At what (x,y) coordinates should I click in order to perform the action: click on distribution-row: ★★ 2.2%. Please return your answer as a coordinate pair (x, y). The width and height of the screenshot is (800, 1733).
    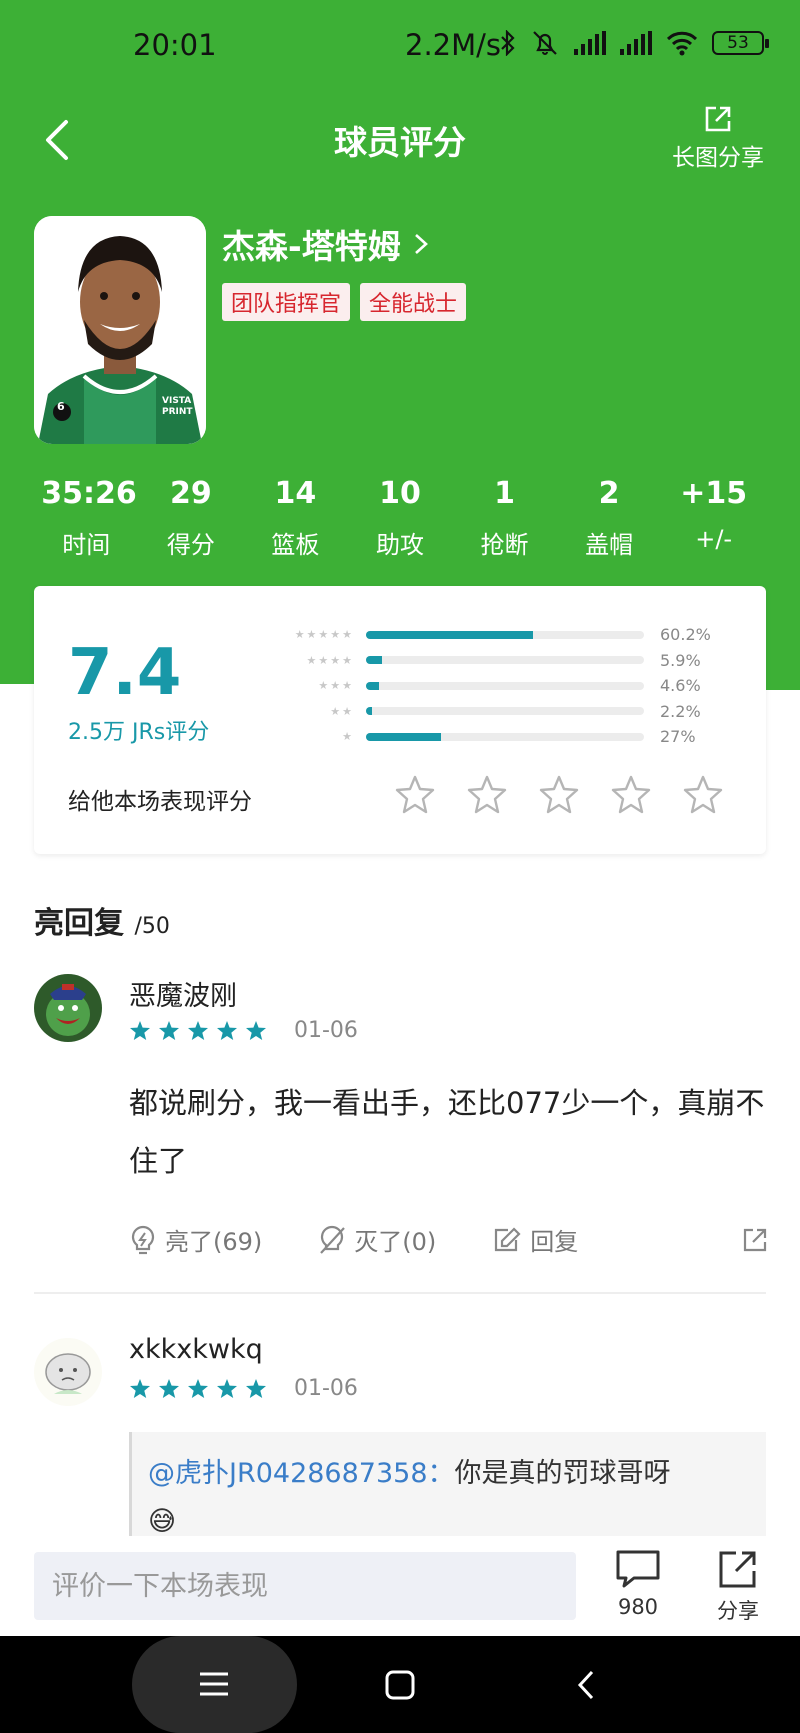
    Looking at the image, I should click on (514, 712).